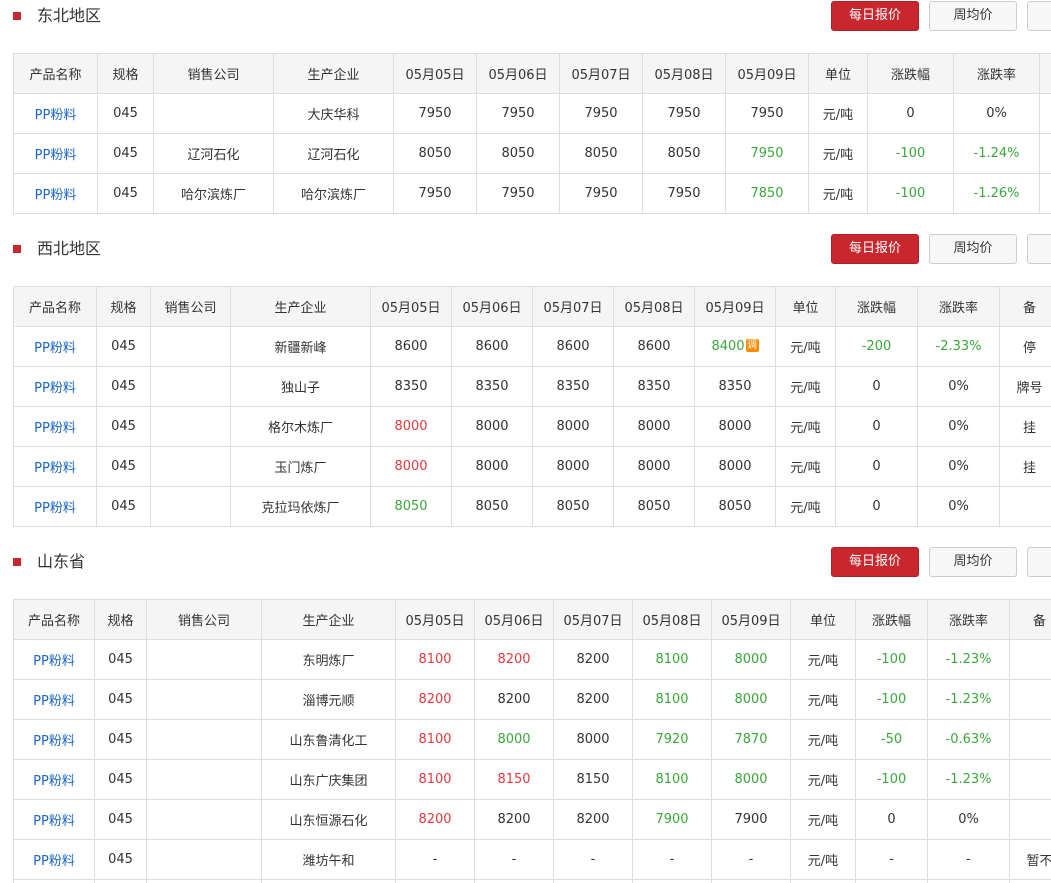 This screenshot has height=883, width=1051. What do you see at coordinates (996, 73) in the screenshot?
I see `column-header-rate: 涨跌率` at bounding box center [996, 73].